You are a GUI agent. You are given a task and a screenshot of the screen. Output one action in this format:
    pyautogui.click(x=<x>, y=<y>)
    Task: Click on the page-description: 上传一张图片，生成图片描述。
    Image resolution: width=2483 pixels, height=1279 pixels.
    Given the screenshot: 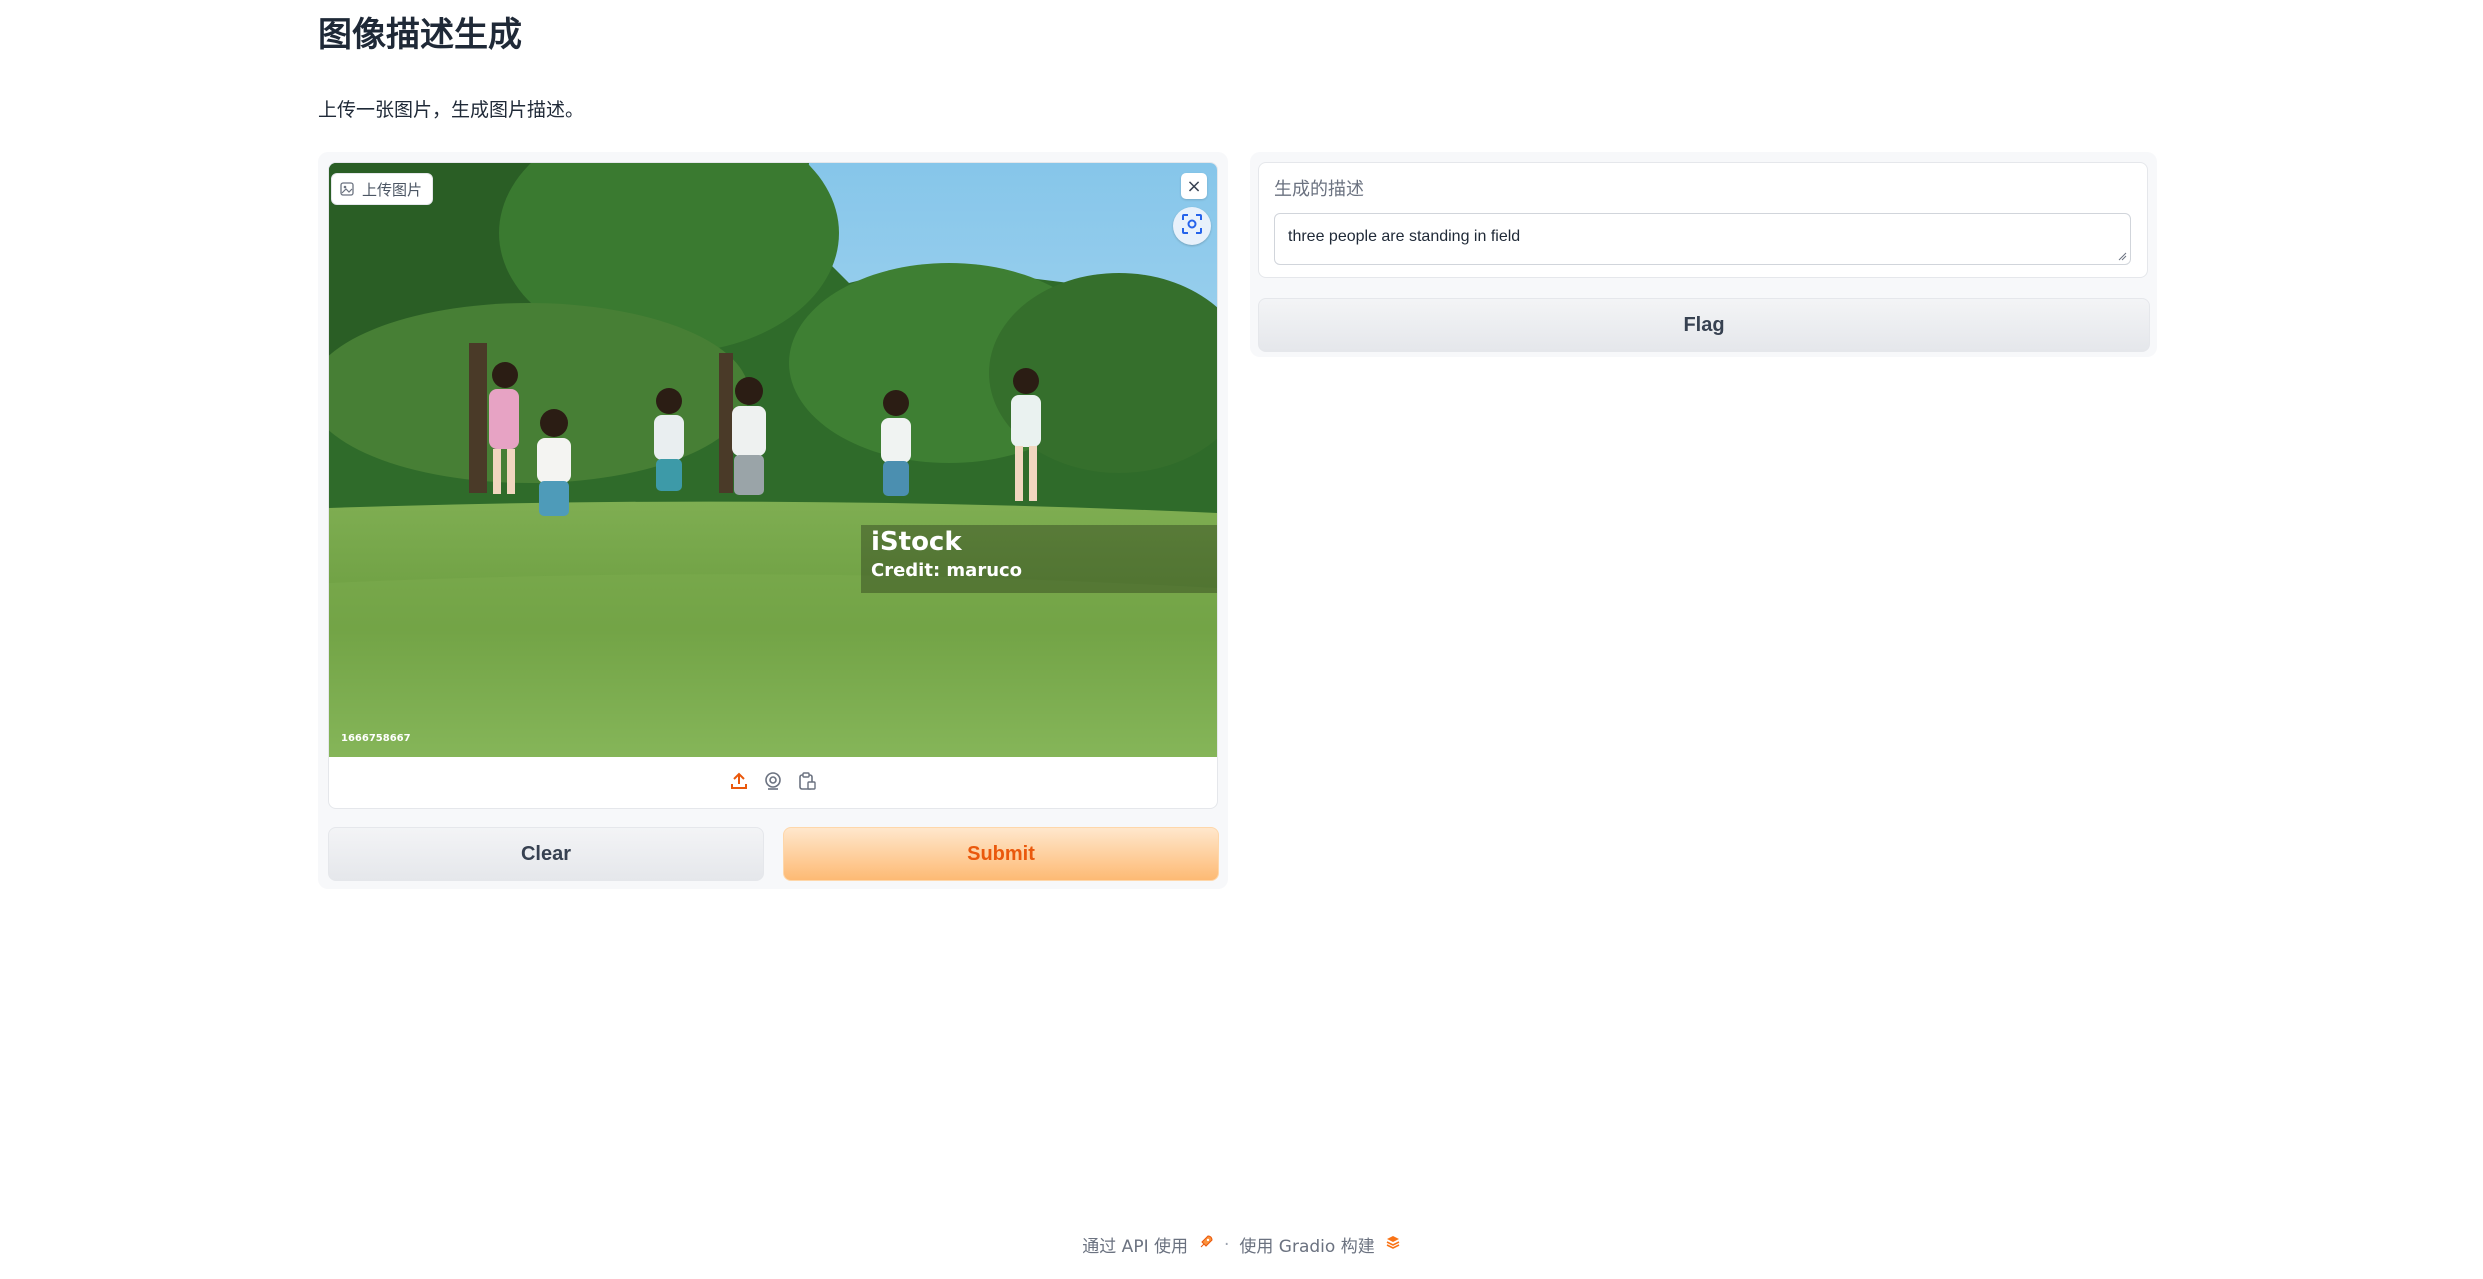 What is the action you would take?
    pyautogui.click(x=451, y=110)
    